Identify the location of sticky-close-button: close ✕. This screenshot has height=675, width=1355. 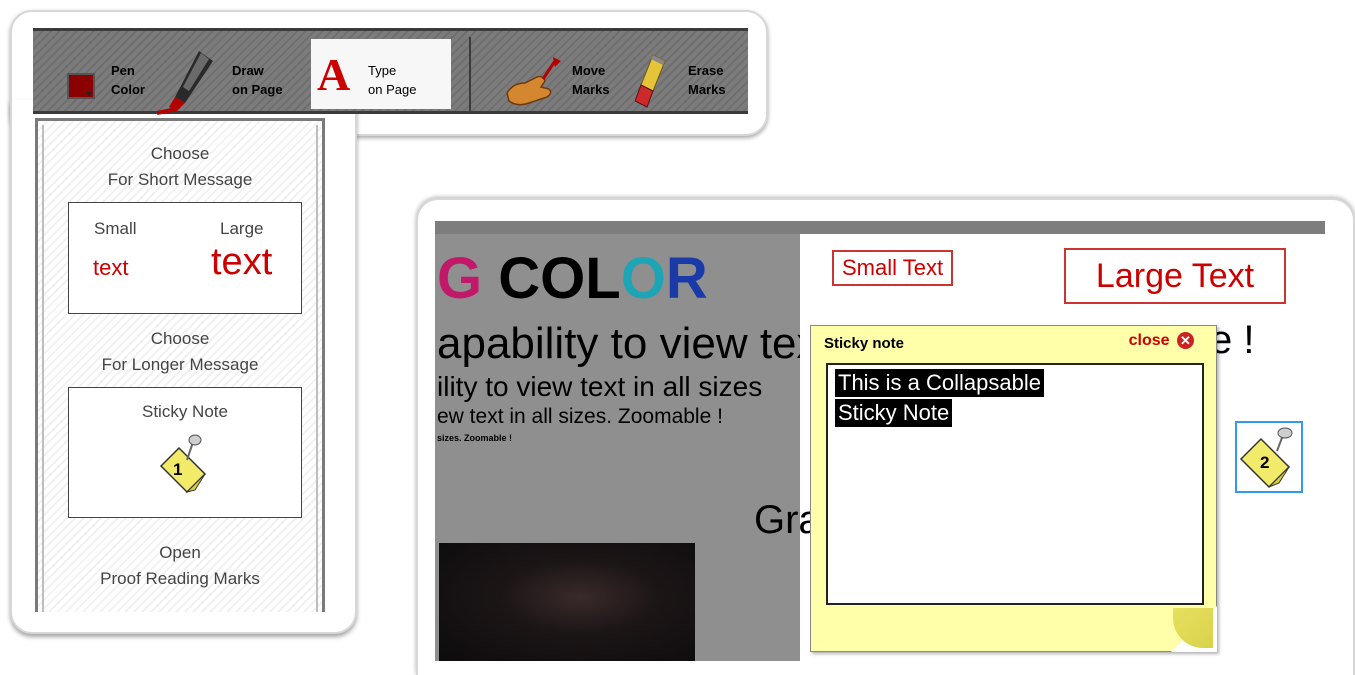
(1161, 341).